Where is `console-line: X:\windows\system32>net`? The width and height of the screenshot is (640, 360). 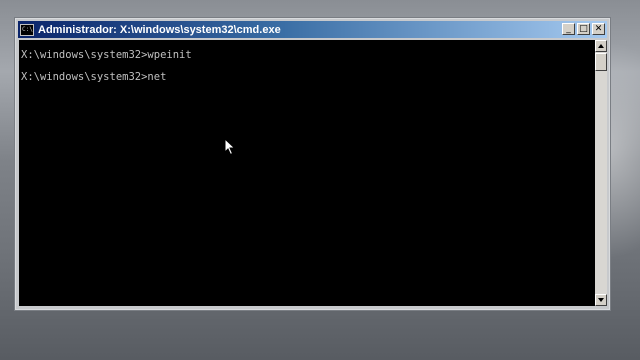
console-line: X:\windows\system32>net is located at coordinates (94, 77).